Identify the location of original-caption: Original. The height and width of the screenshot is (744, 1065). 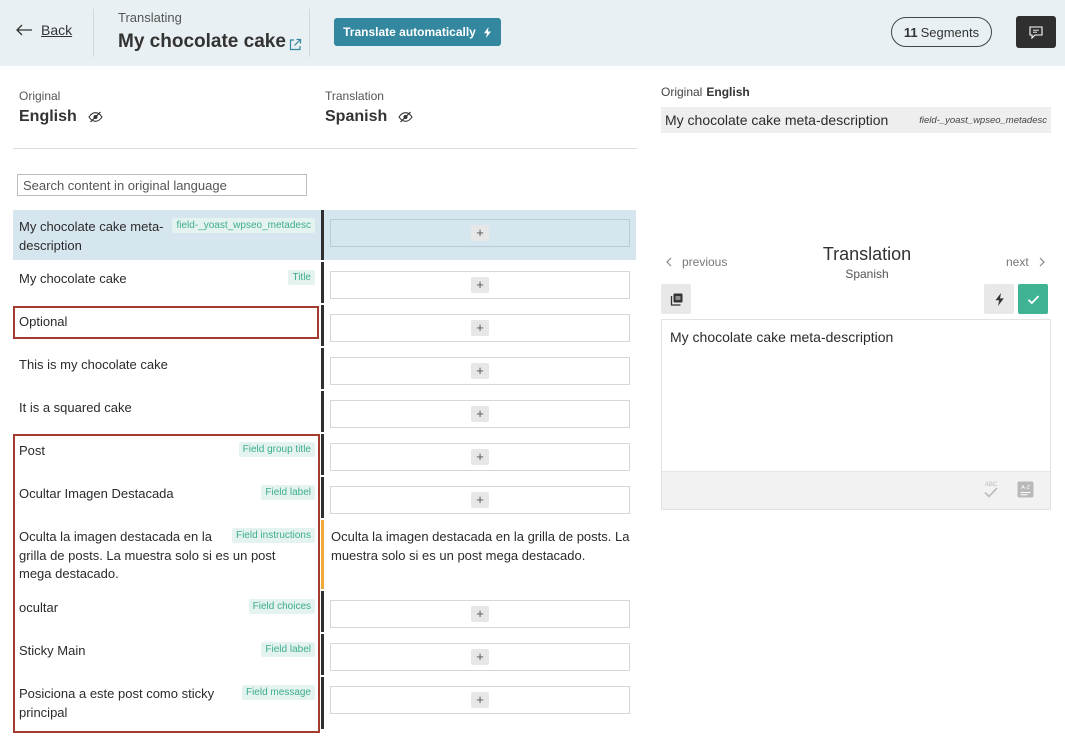
(40, 96).